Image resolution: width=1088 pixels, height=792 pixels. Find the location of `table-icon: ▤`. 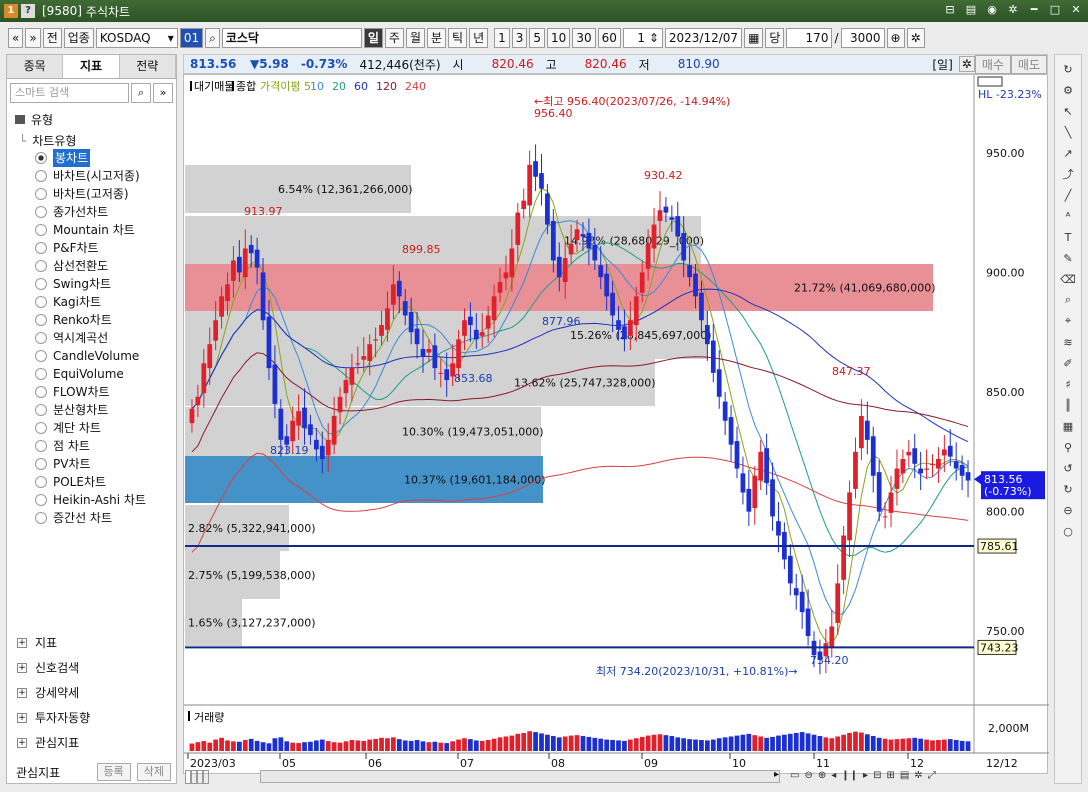

table-icon: ▤ is located at coordinates (904, 777).